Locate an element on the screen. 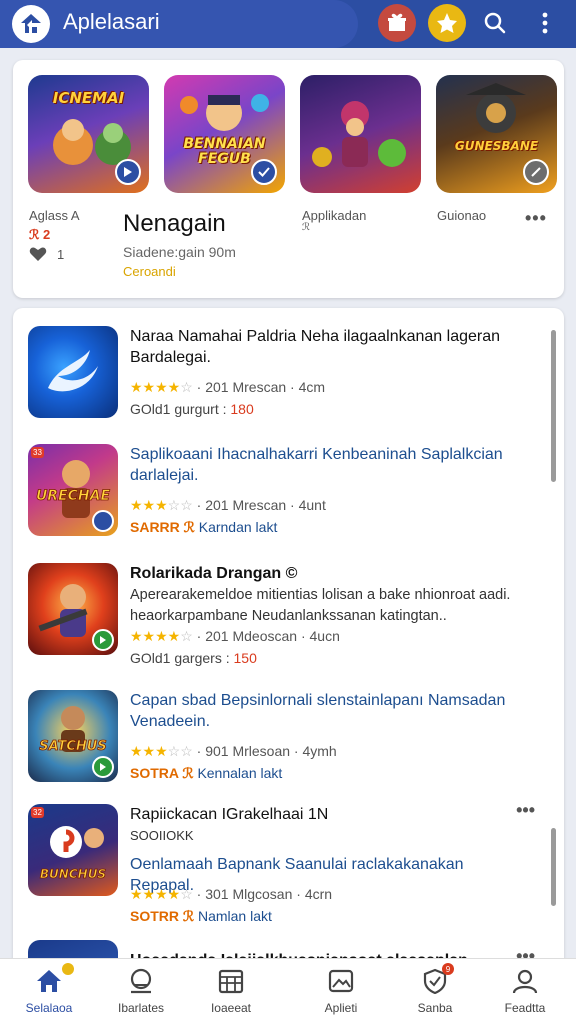 The width and height of the screenshot is (576, 1024). nav-home: Selalaoa is located at coordinates (49, 989).